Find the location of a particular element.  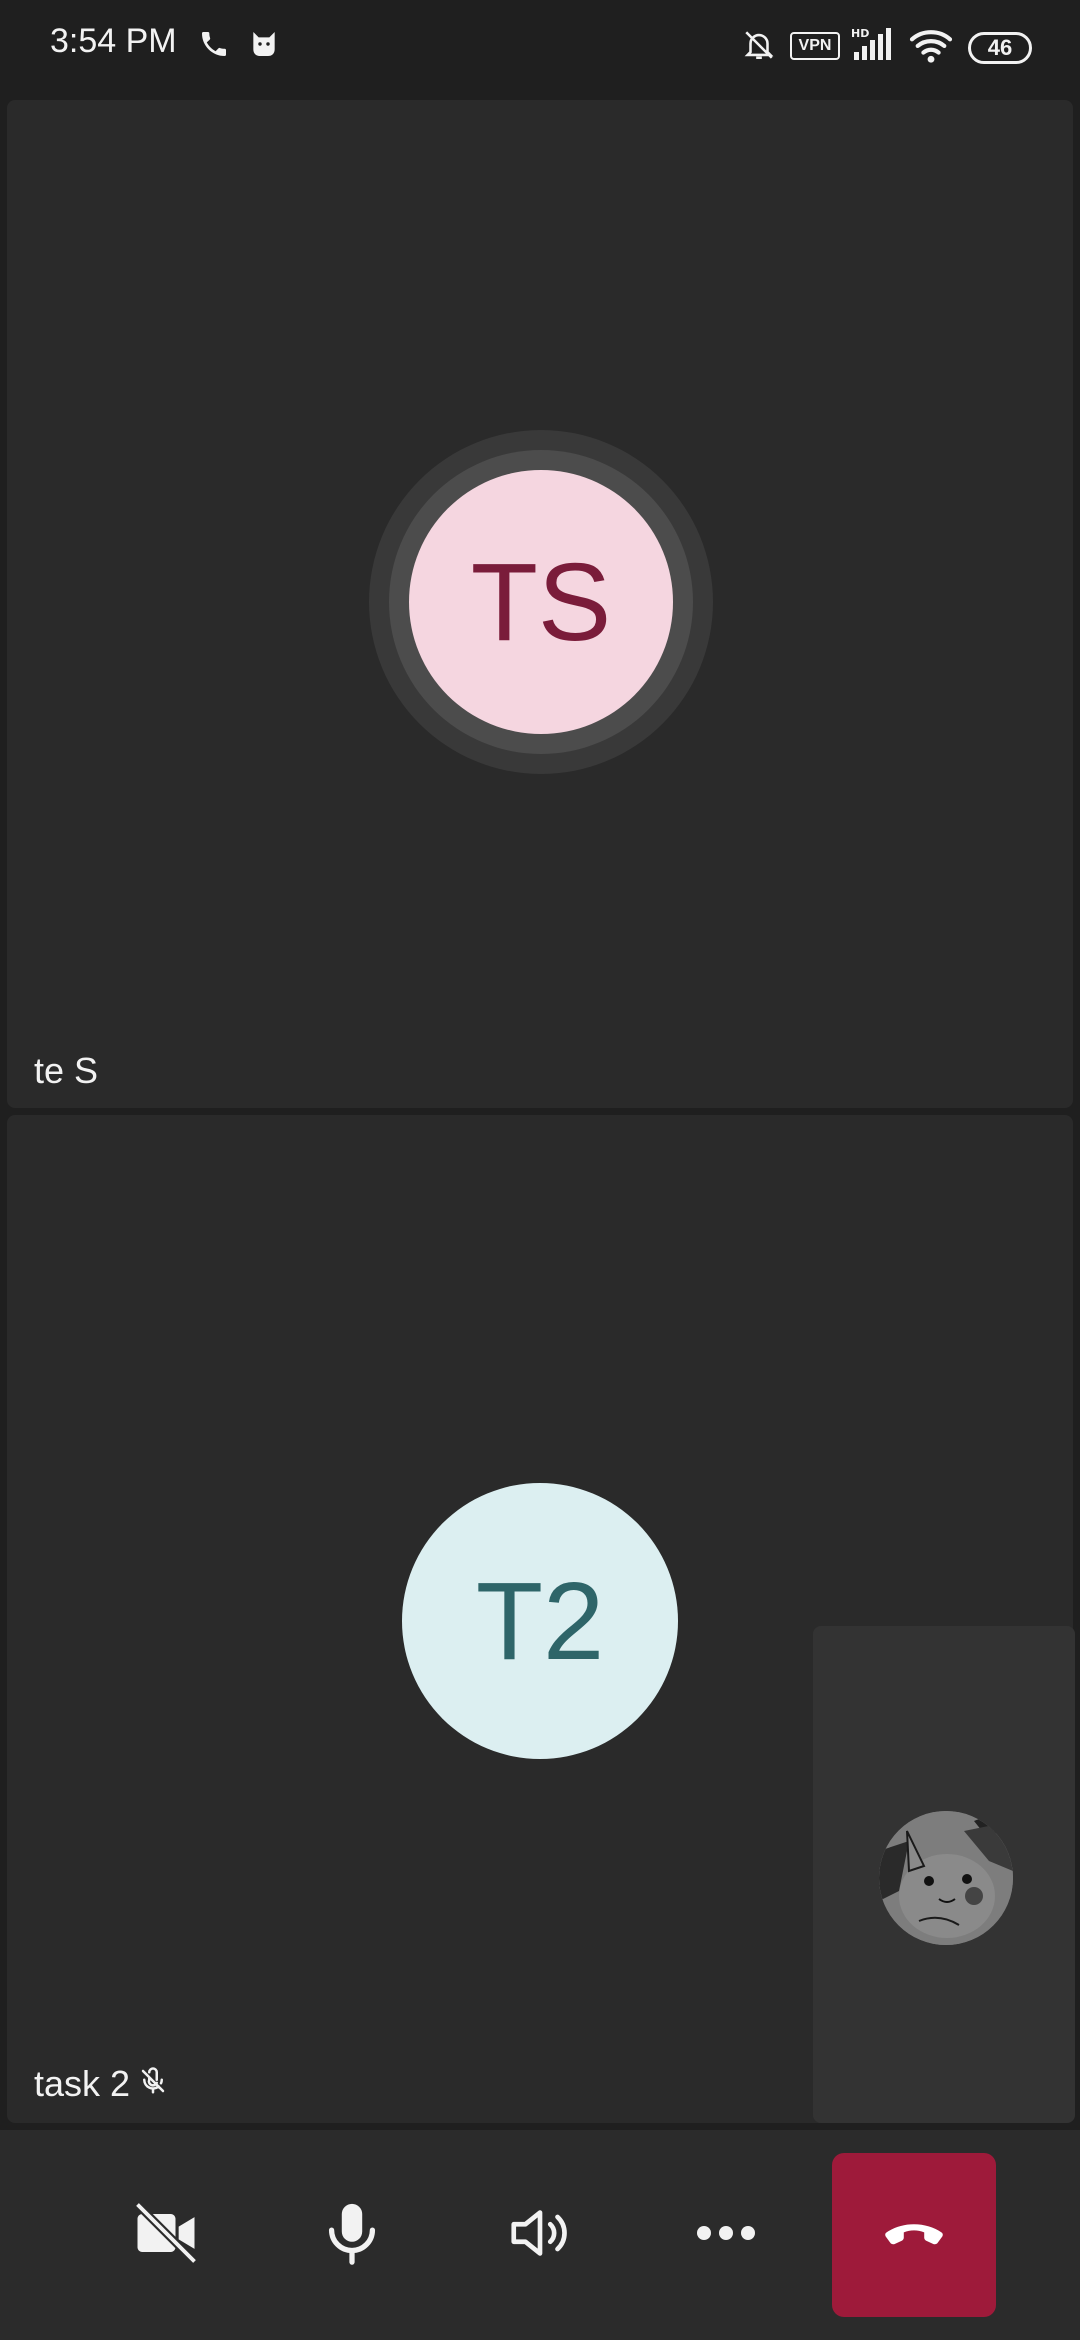

cat-icon is located at coordinates (264, 46).